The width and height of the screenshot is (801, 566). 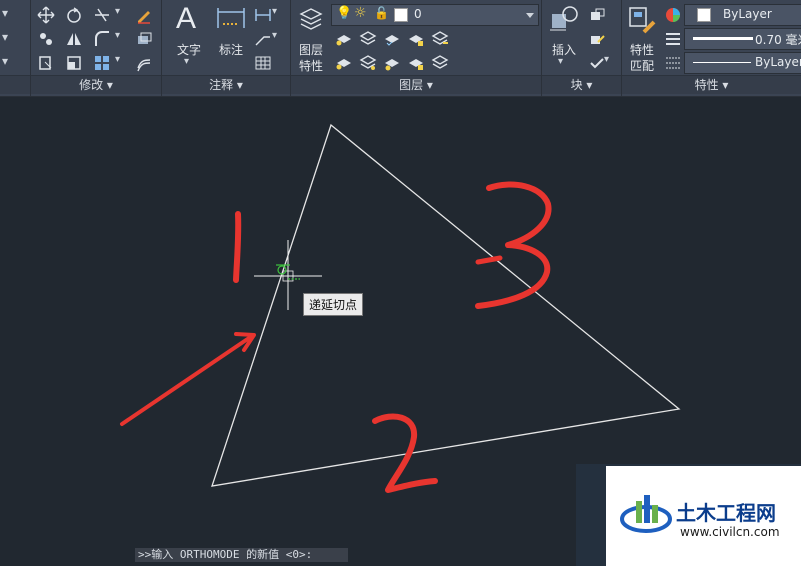 I want to click on explode-icon, so click(x=144, y=39).